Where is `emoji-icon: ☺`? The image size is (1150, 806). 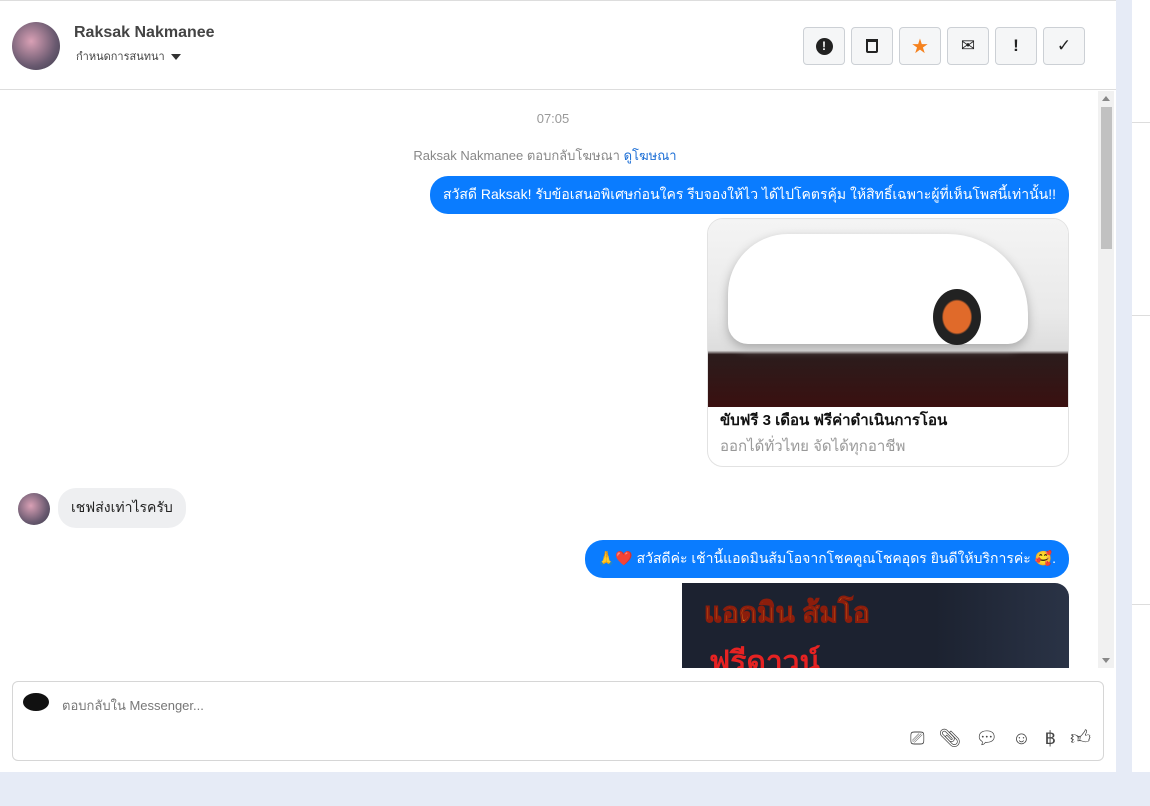 emoji-icon: ☺ is located at coordinates (1021, 738).